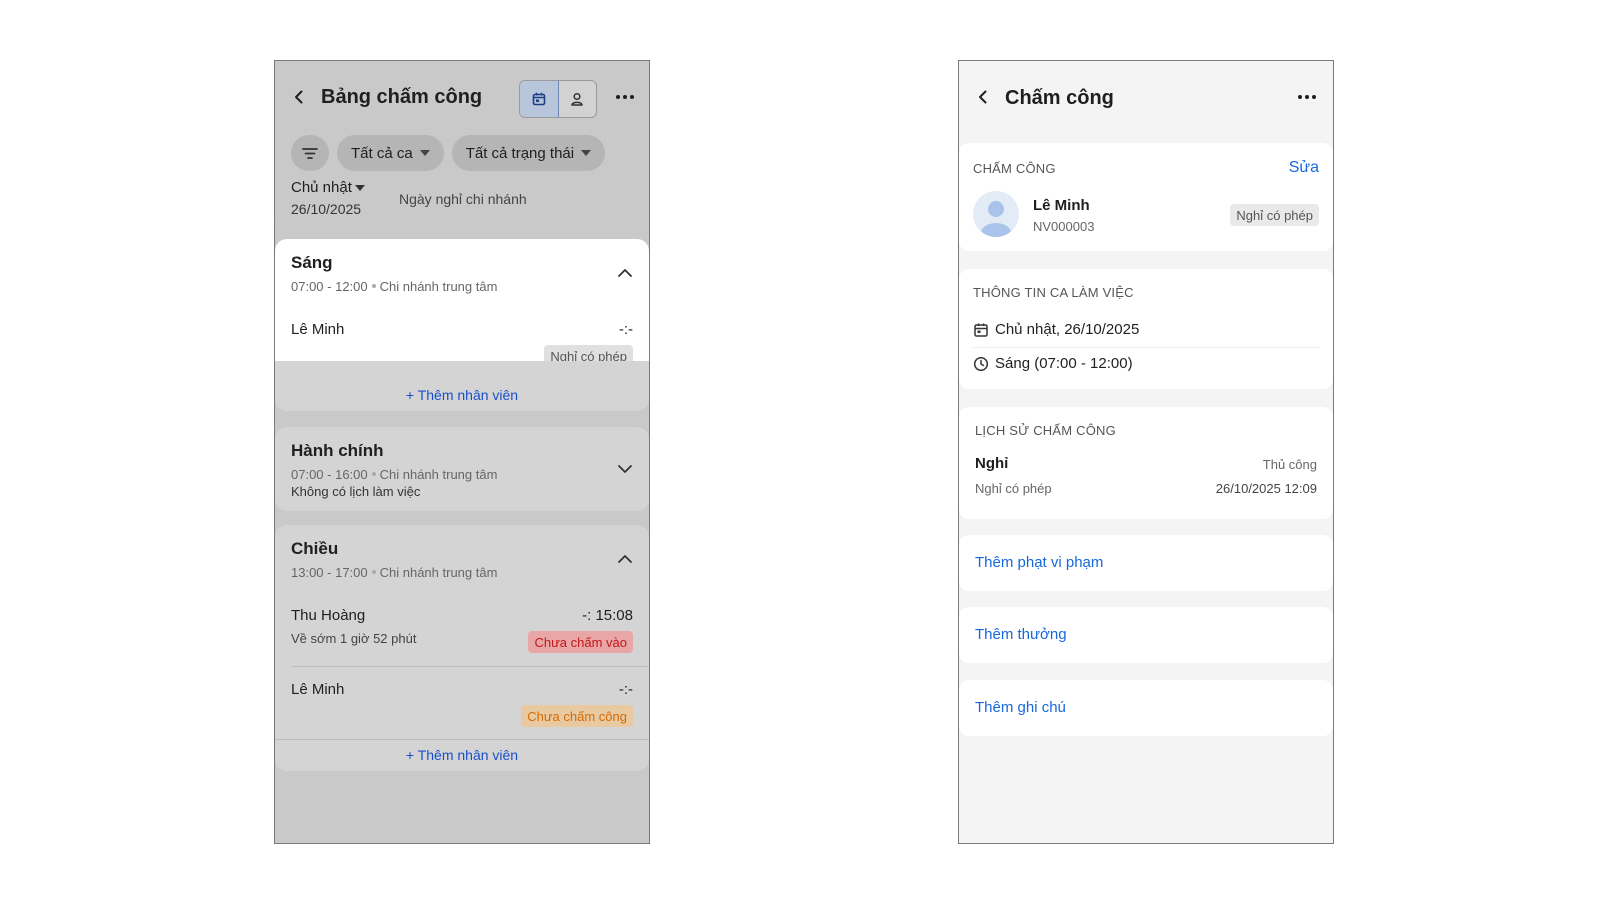 Image resolution: width=1600 pixels, height=900 pixels. I want to click on note-card: Thêm ghi chú, so click(1146, 708).